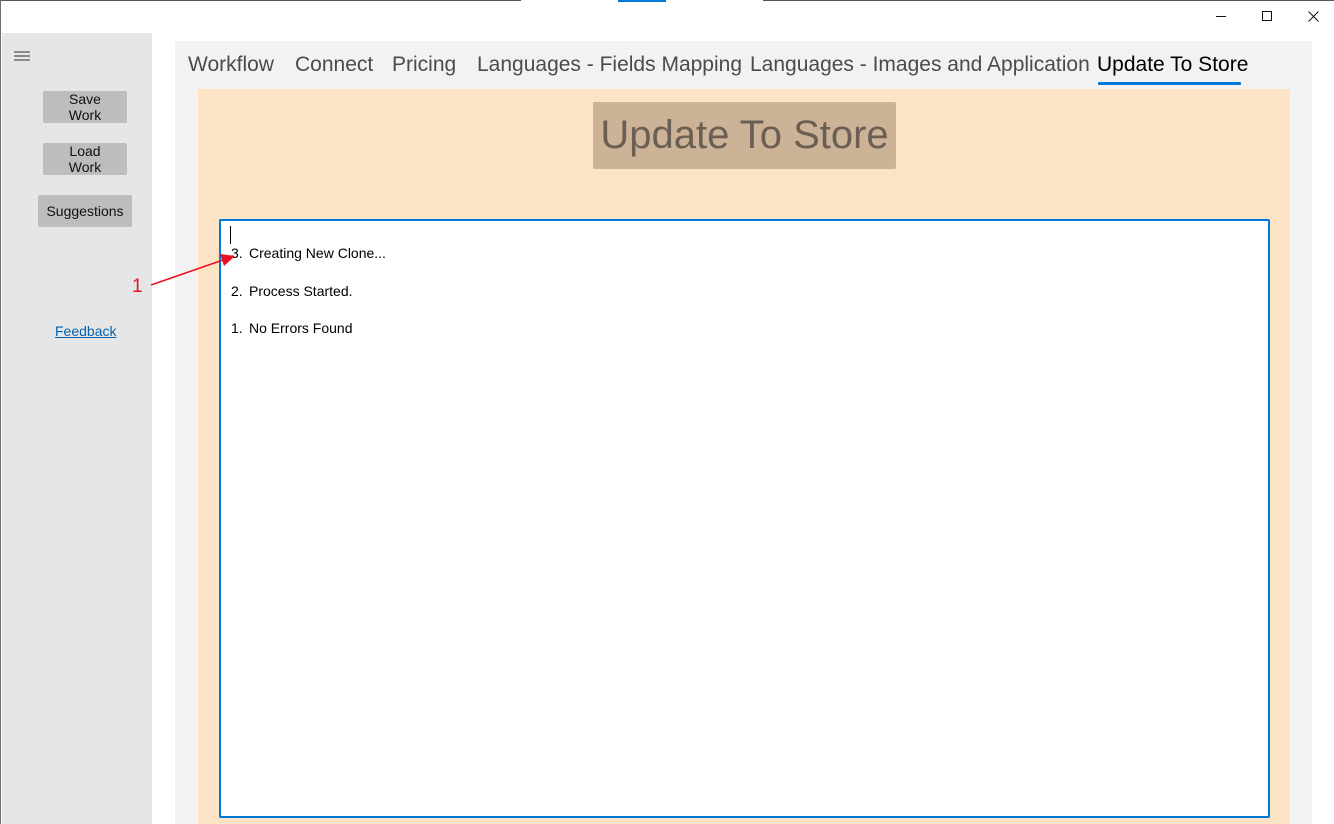 Image resolution: width=1334 pixels, height=824 pixels. I want to click on active-tab-indicator, so click(1169, 83).